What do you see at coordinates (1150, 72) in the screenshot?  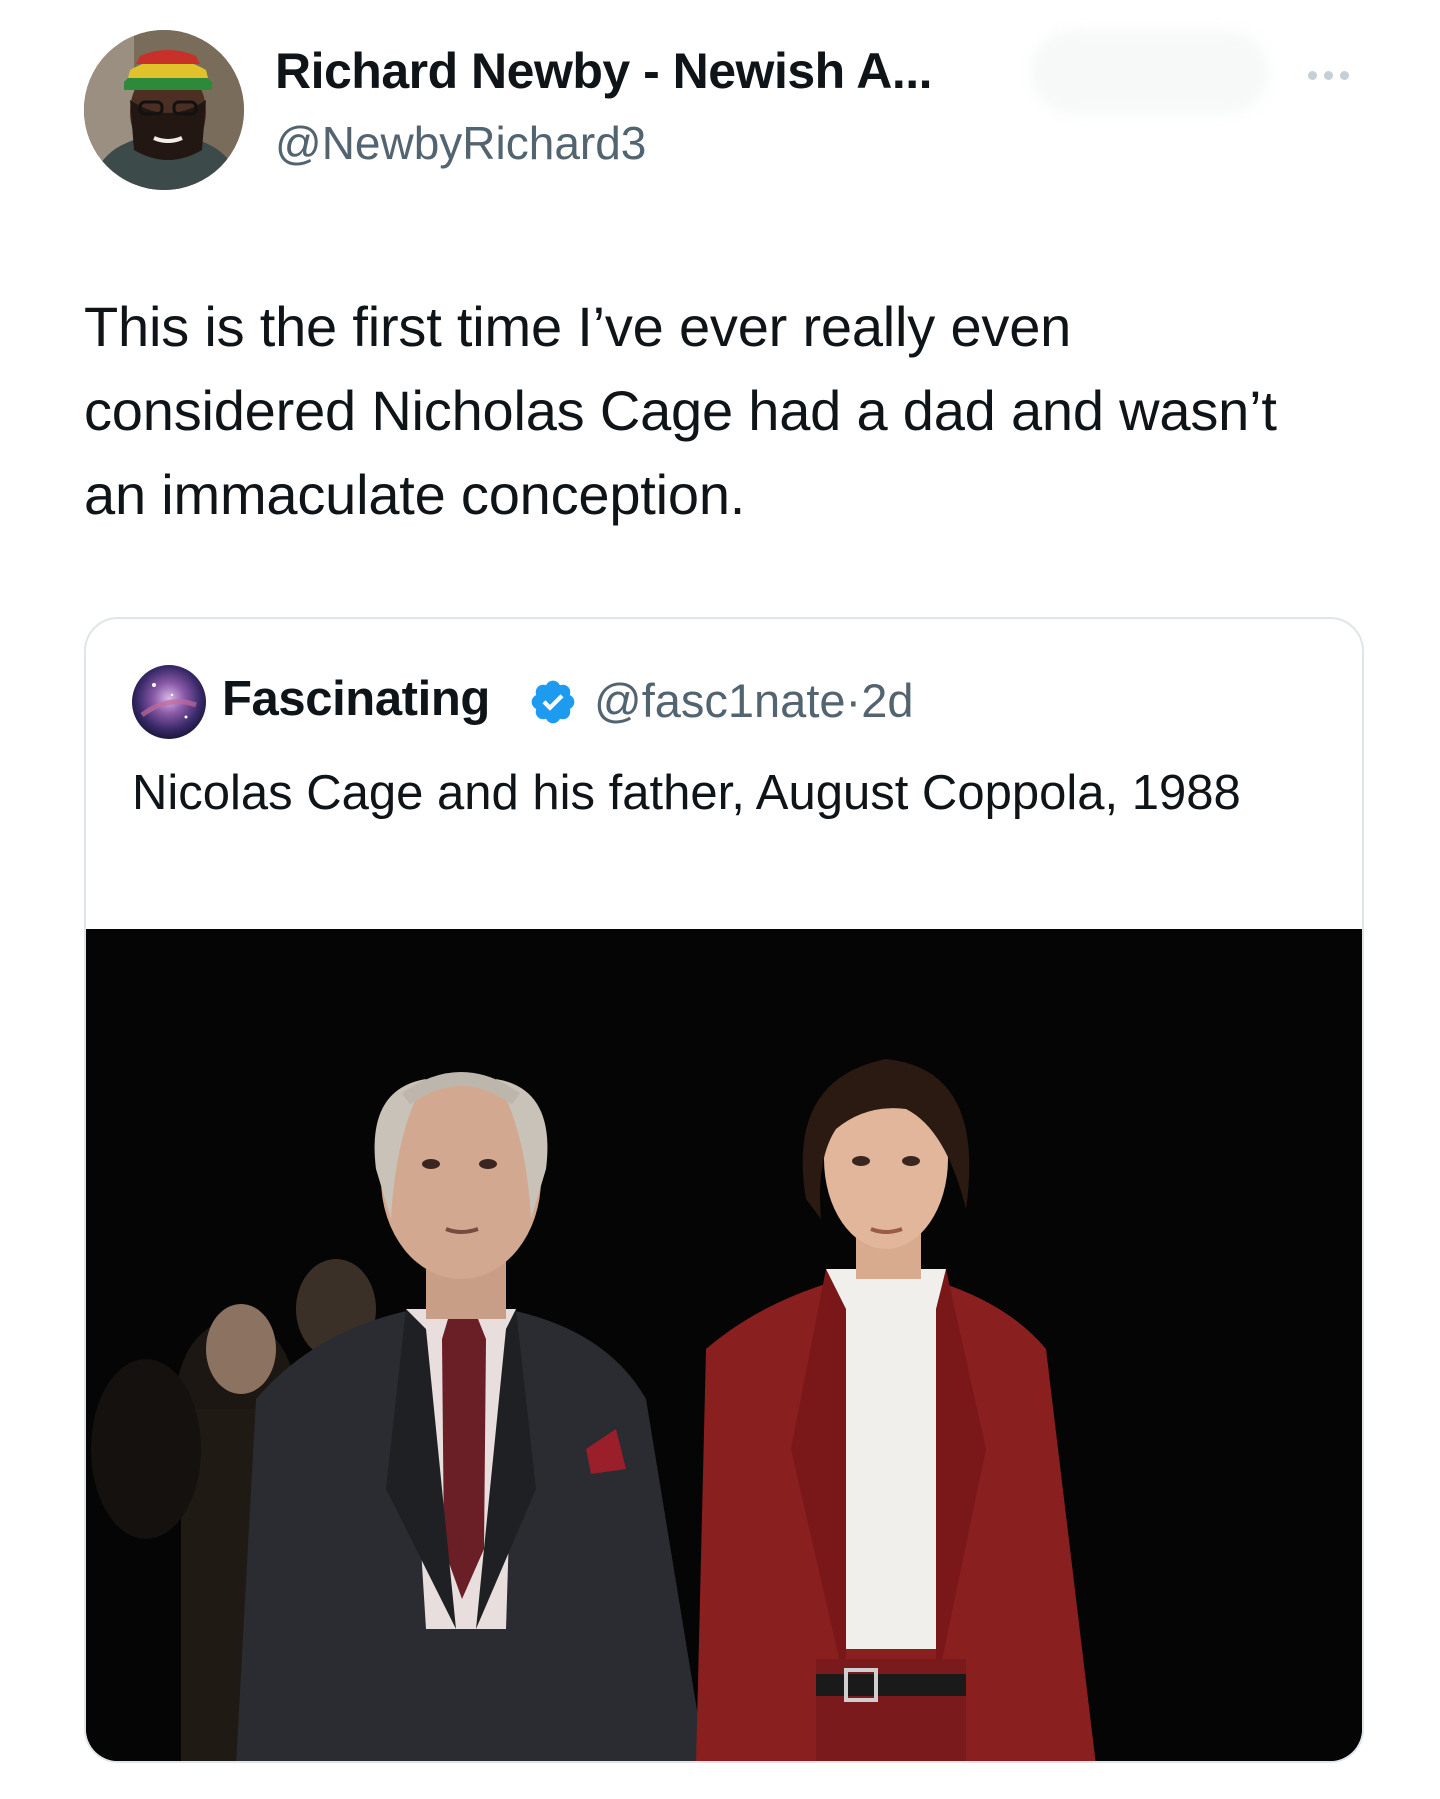 I see `follow-button` at bounding box center [1150, 72].